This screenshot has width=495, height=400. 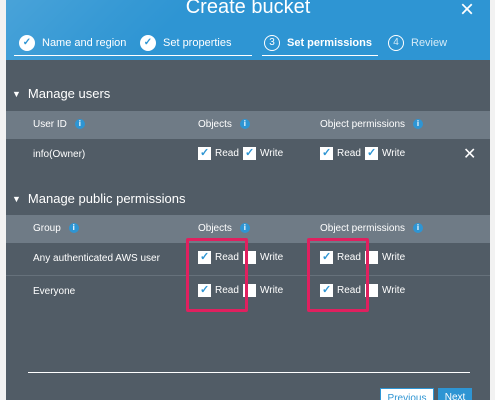 What do you see at coordinates (217, 275) in the screenshot?
I see `highlight-objects-read` at bounding box center [217, 275].